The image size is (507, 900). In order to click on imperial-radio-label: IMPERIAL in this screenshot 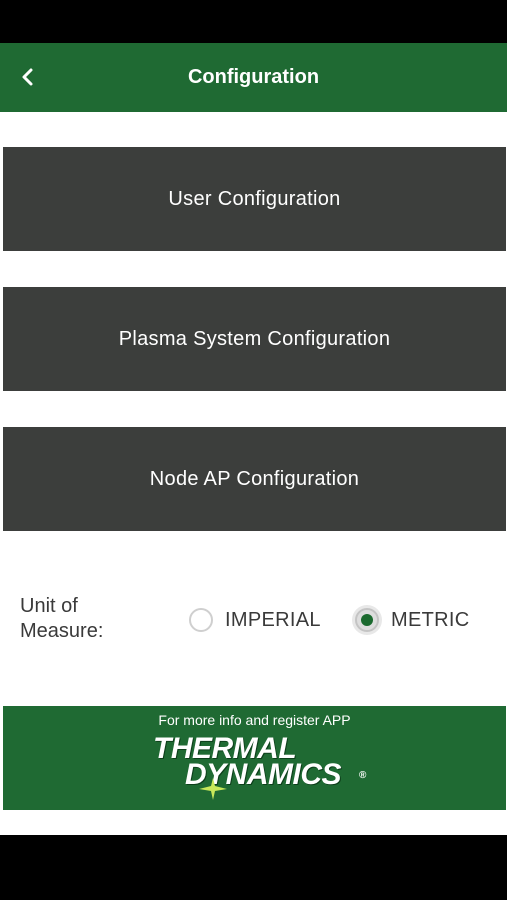, I will do `click(273, 619)`.